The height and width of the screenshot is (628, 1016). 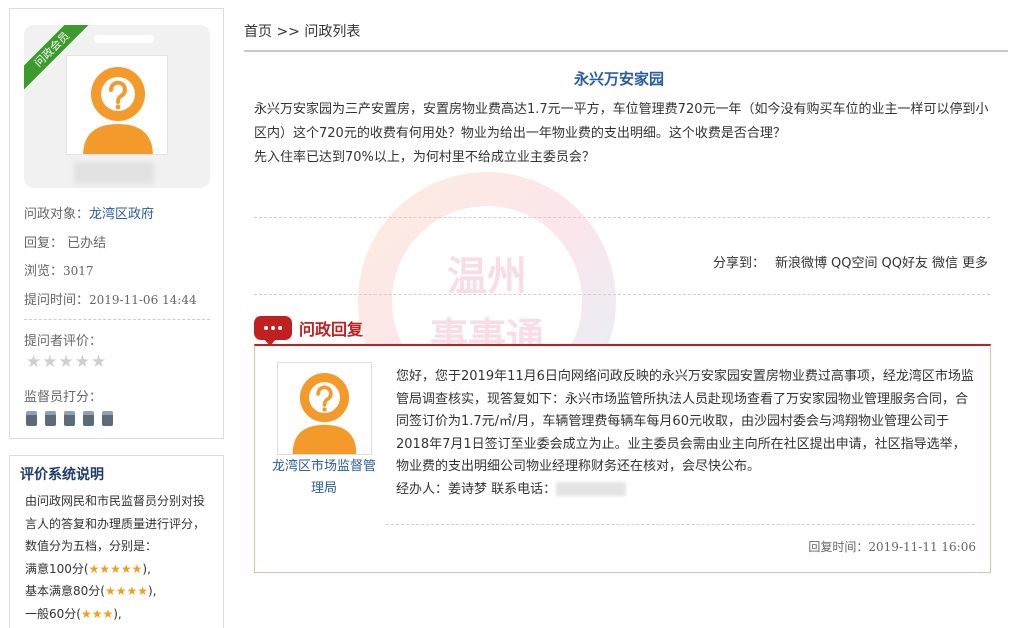 I want to click on target-row: 问政对象：龙湾区政府, so click(x=89, y=214).